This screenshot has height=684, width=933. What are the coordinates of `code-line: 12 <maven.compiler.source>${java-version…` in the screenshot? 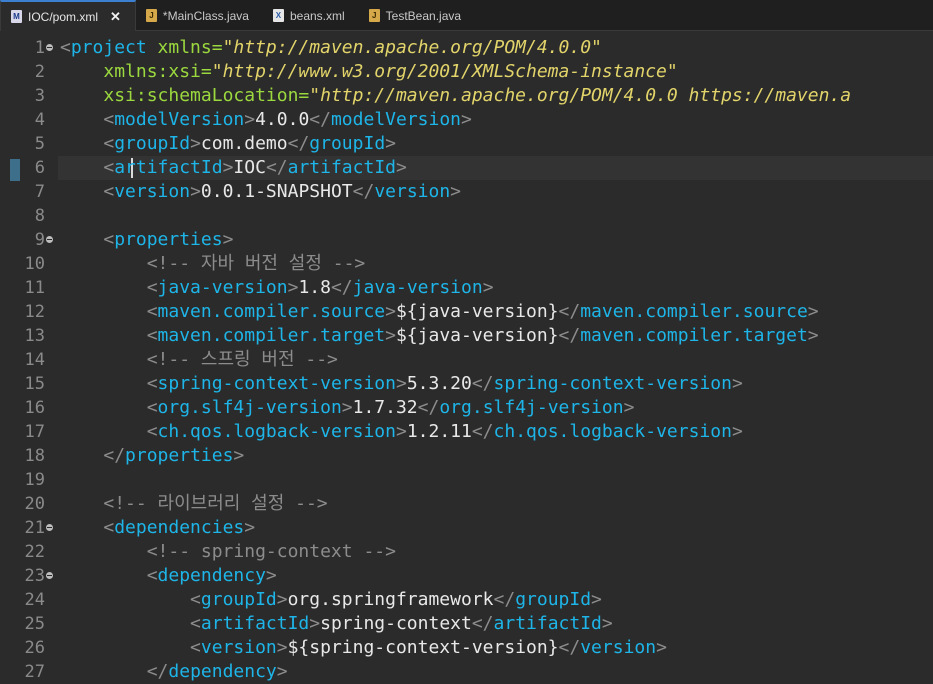 It's located at (466, 312).